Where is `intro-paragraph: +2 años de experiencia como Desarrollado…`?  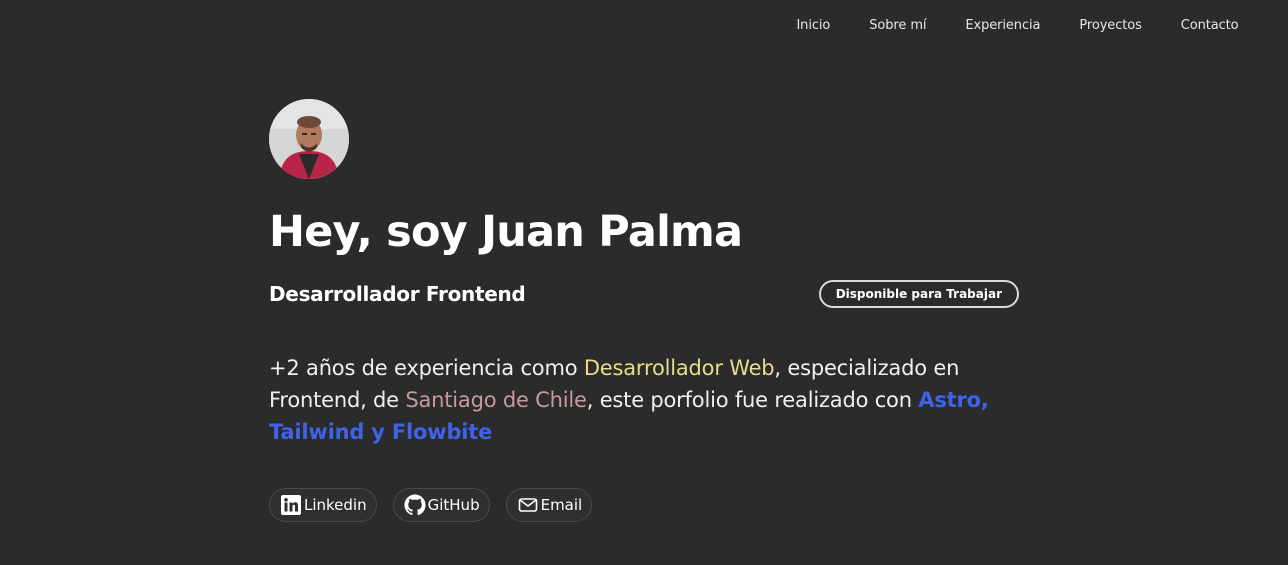
intro-paragraph: +2 años de experiencia como Desarrollado… is located at coordinates (644, 400).